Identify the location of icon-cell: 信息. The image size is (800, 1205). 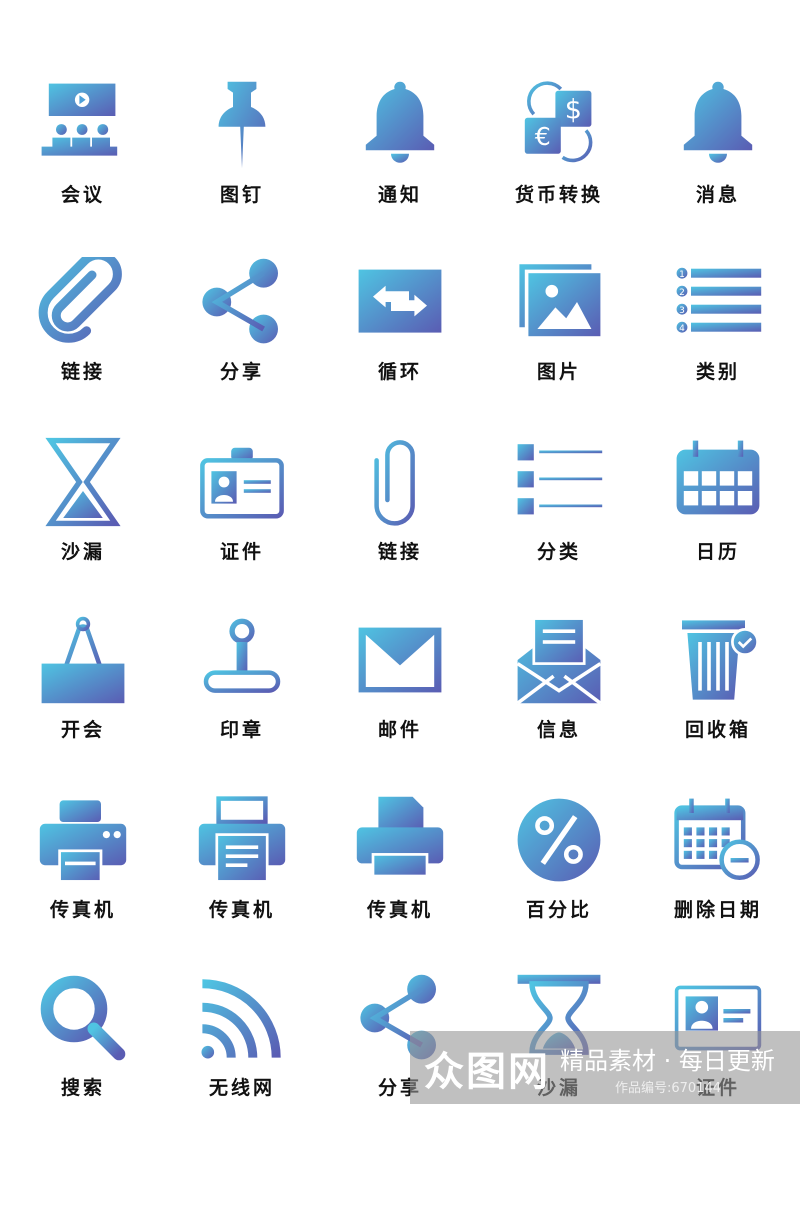
(559, 705).